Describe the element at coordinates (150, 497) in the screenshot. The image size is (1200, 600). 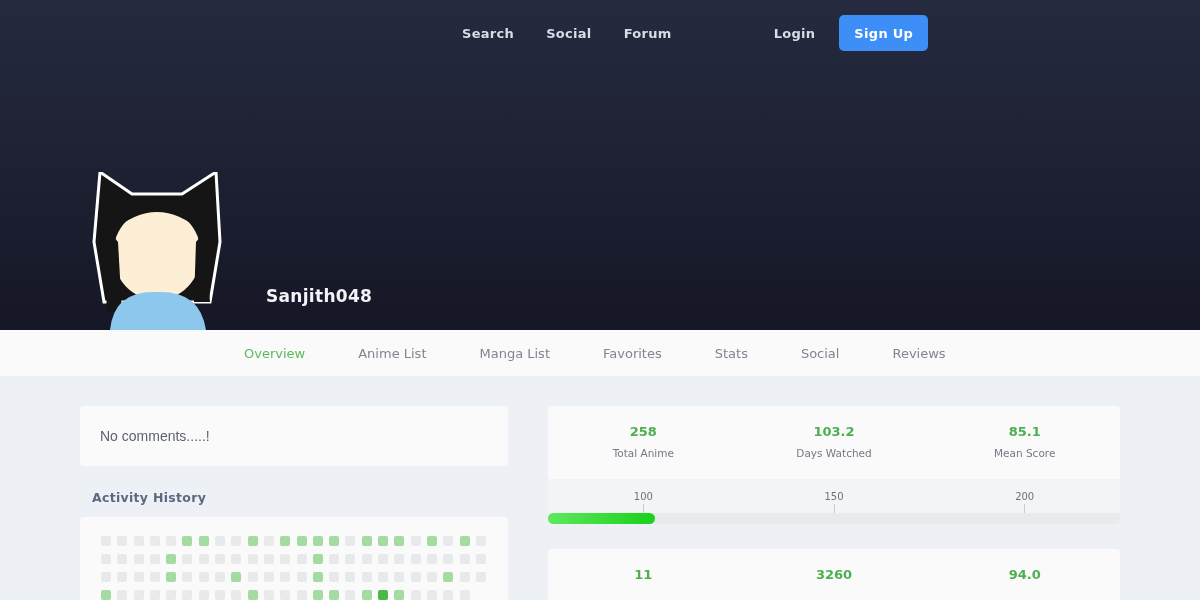
I see `section-title: Activity History` at that location.